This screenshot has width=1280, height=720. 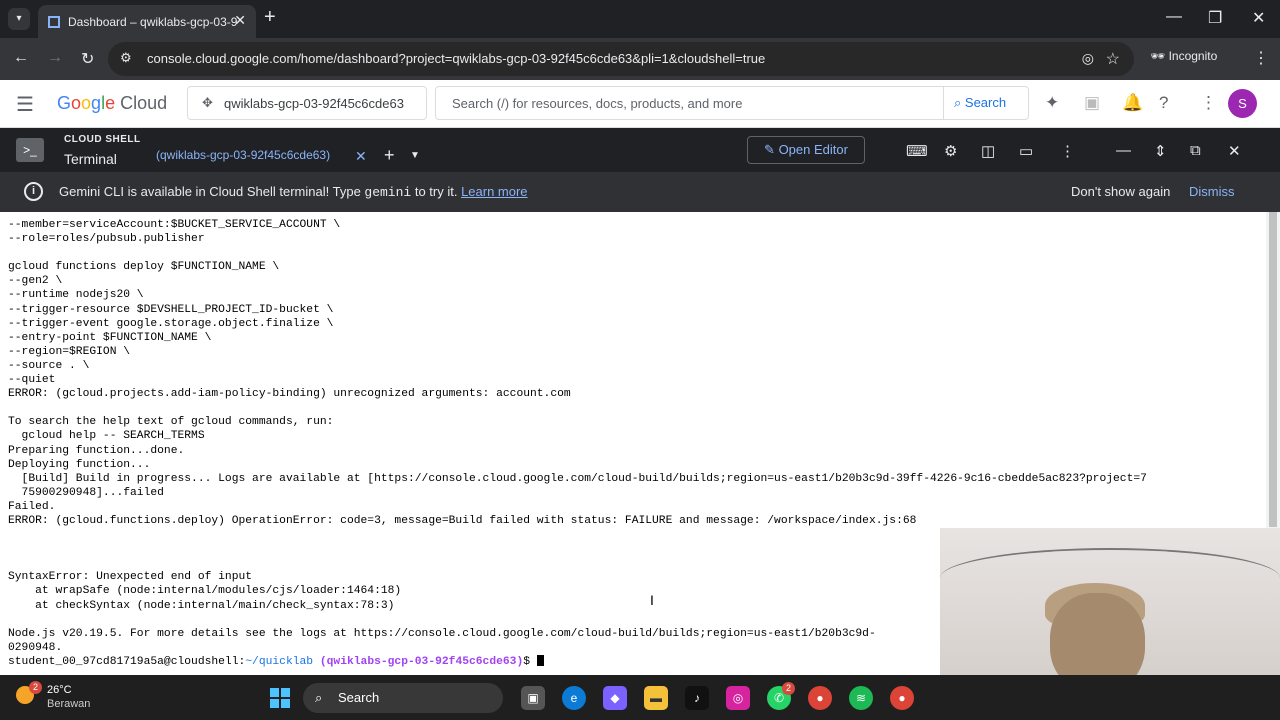 What do you see at coordinates (1123, 150) in the screenshot?
I see `minimize-panel-icon: —` at bounding box center [1123, 150].